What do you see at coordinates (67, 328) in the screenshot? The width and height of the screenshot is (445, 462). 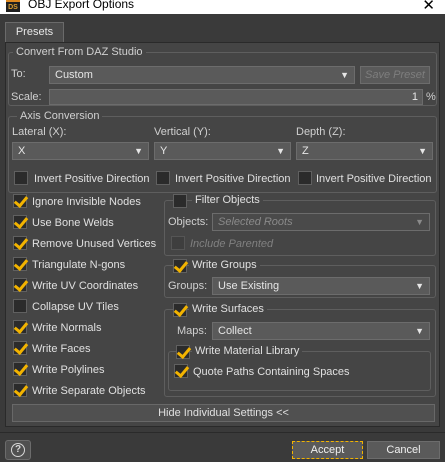 I see `option-label-6: Write Normals` at bounding box center [67, 328].